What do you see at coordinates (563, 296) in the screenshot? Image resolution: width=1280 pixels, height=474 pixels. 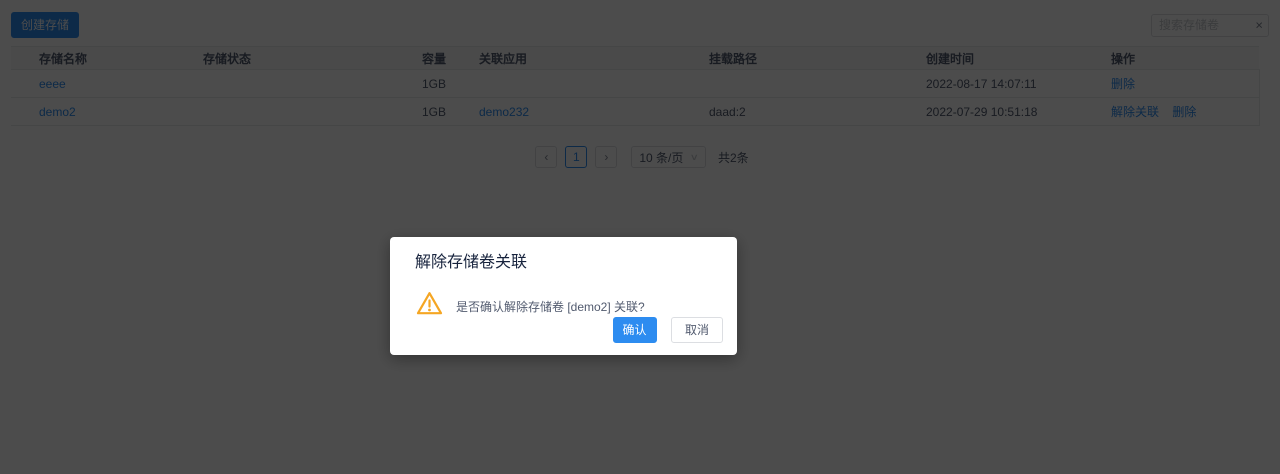 I see `unbind-confirm-dialog: 解除存储卷关联 是否确认解除存储卷 [demo2] 关联? 确认 取消` at bounding box center [563, 296].